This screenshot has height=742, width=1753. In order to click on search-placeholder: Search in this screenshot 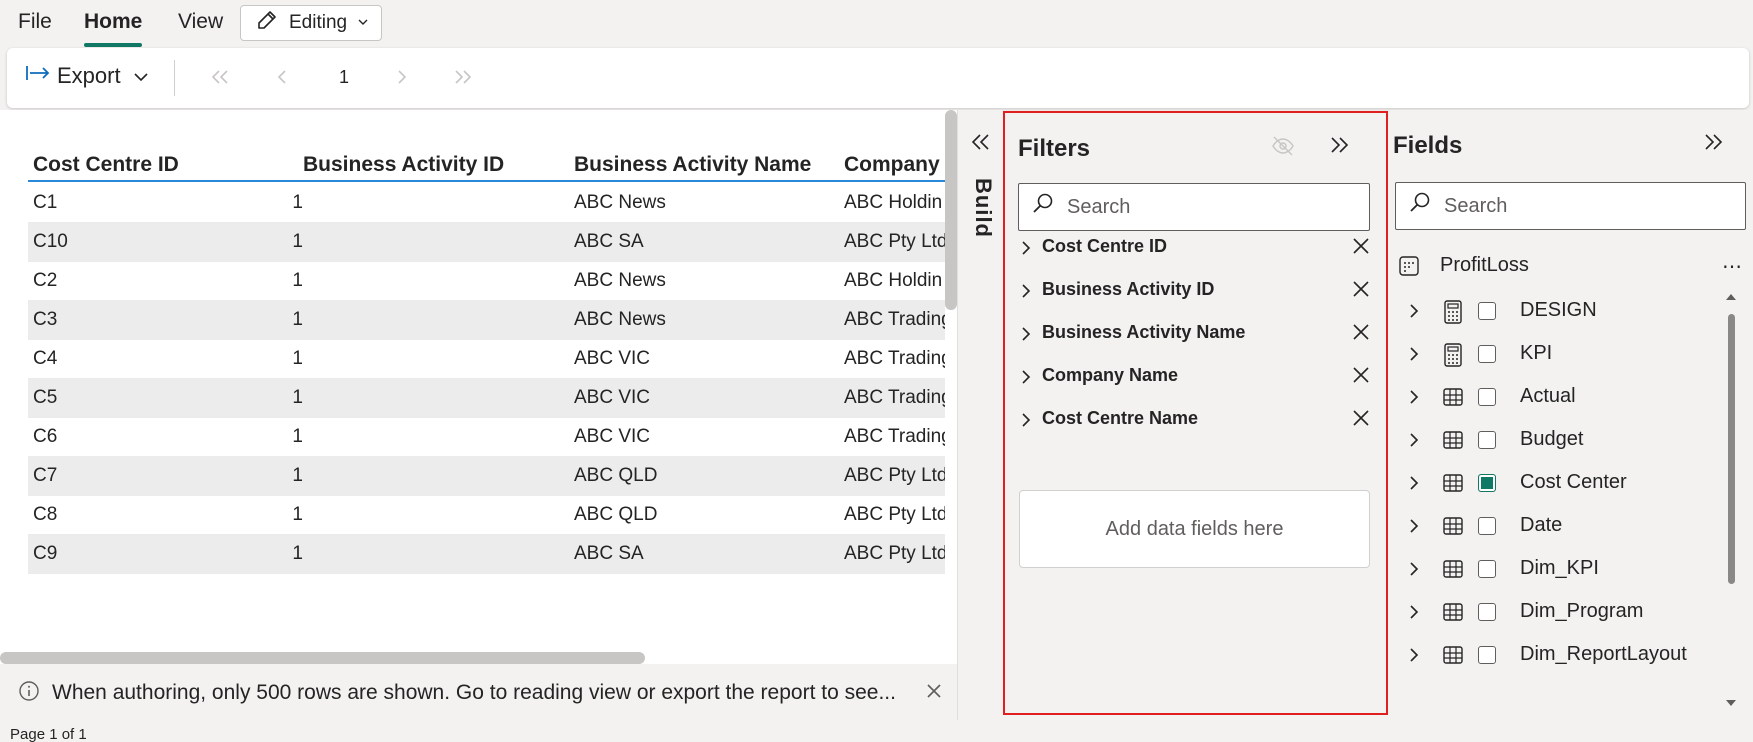, I will do `click(1476, 205)`.